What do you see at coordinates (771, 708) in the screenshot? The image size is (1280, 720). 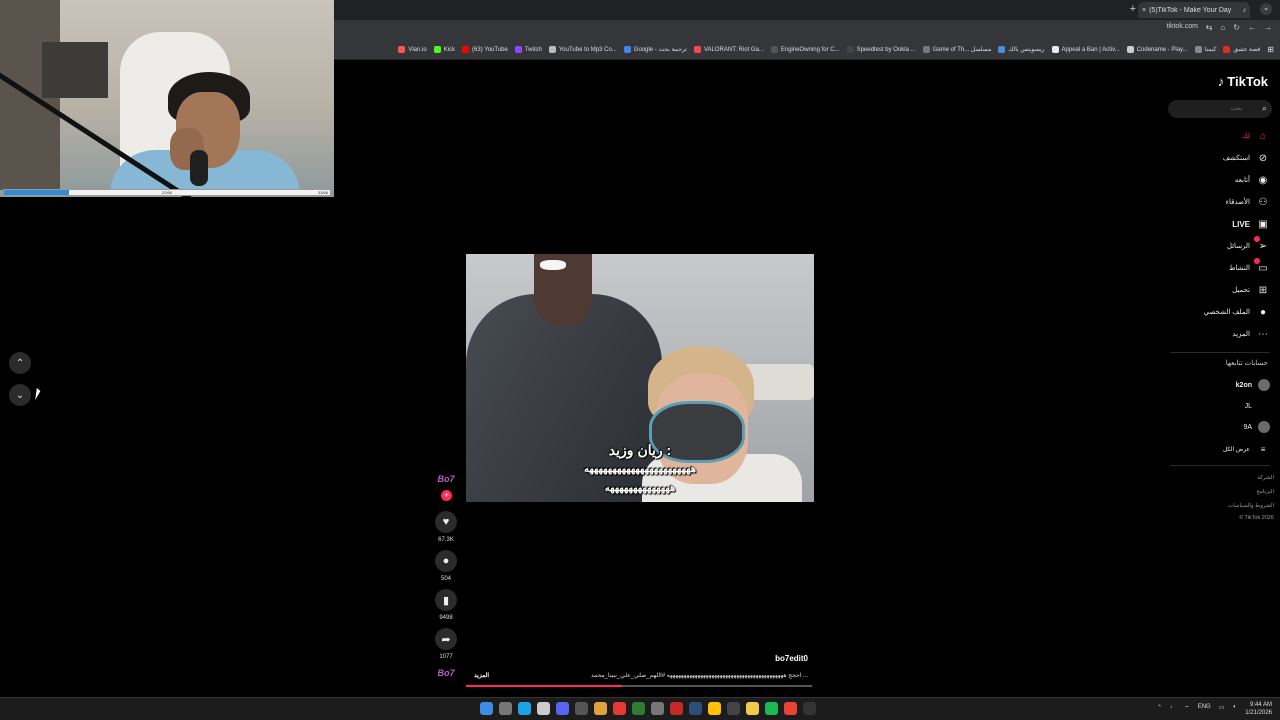 I see `spotify-icon` at bounding box center [771, 708].